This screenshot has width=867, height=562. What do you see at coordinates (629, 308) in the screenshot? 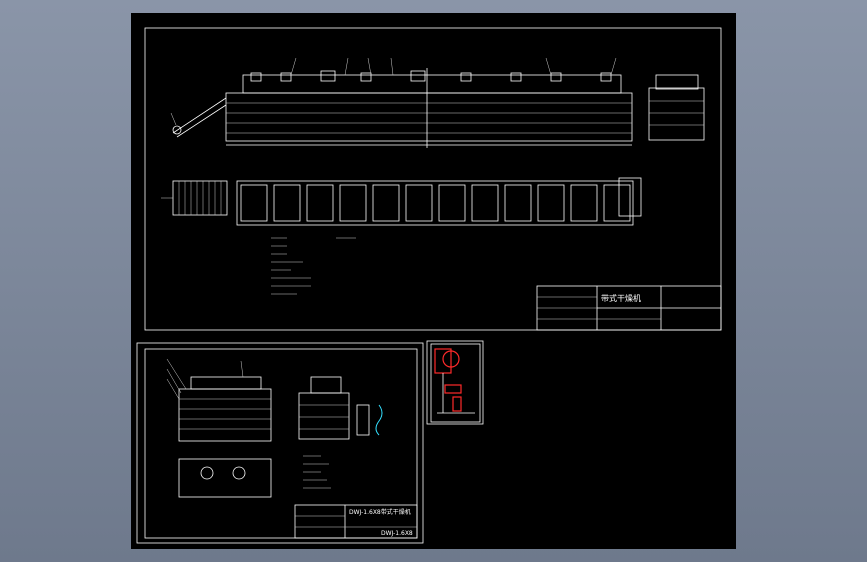
I see `main-title-block: 带式干燥机` at bounding box center [629, 308].